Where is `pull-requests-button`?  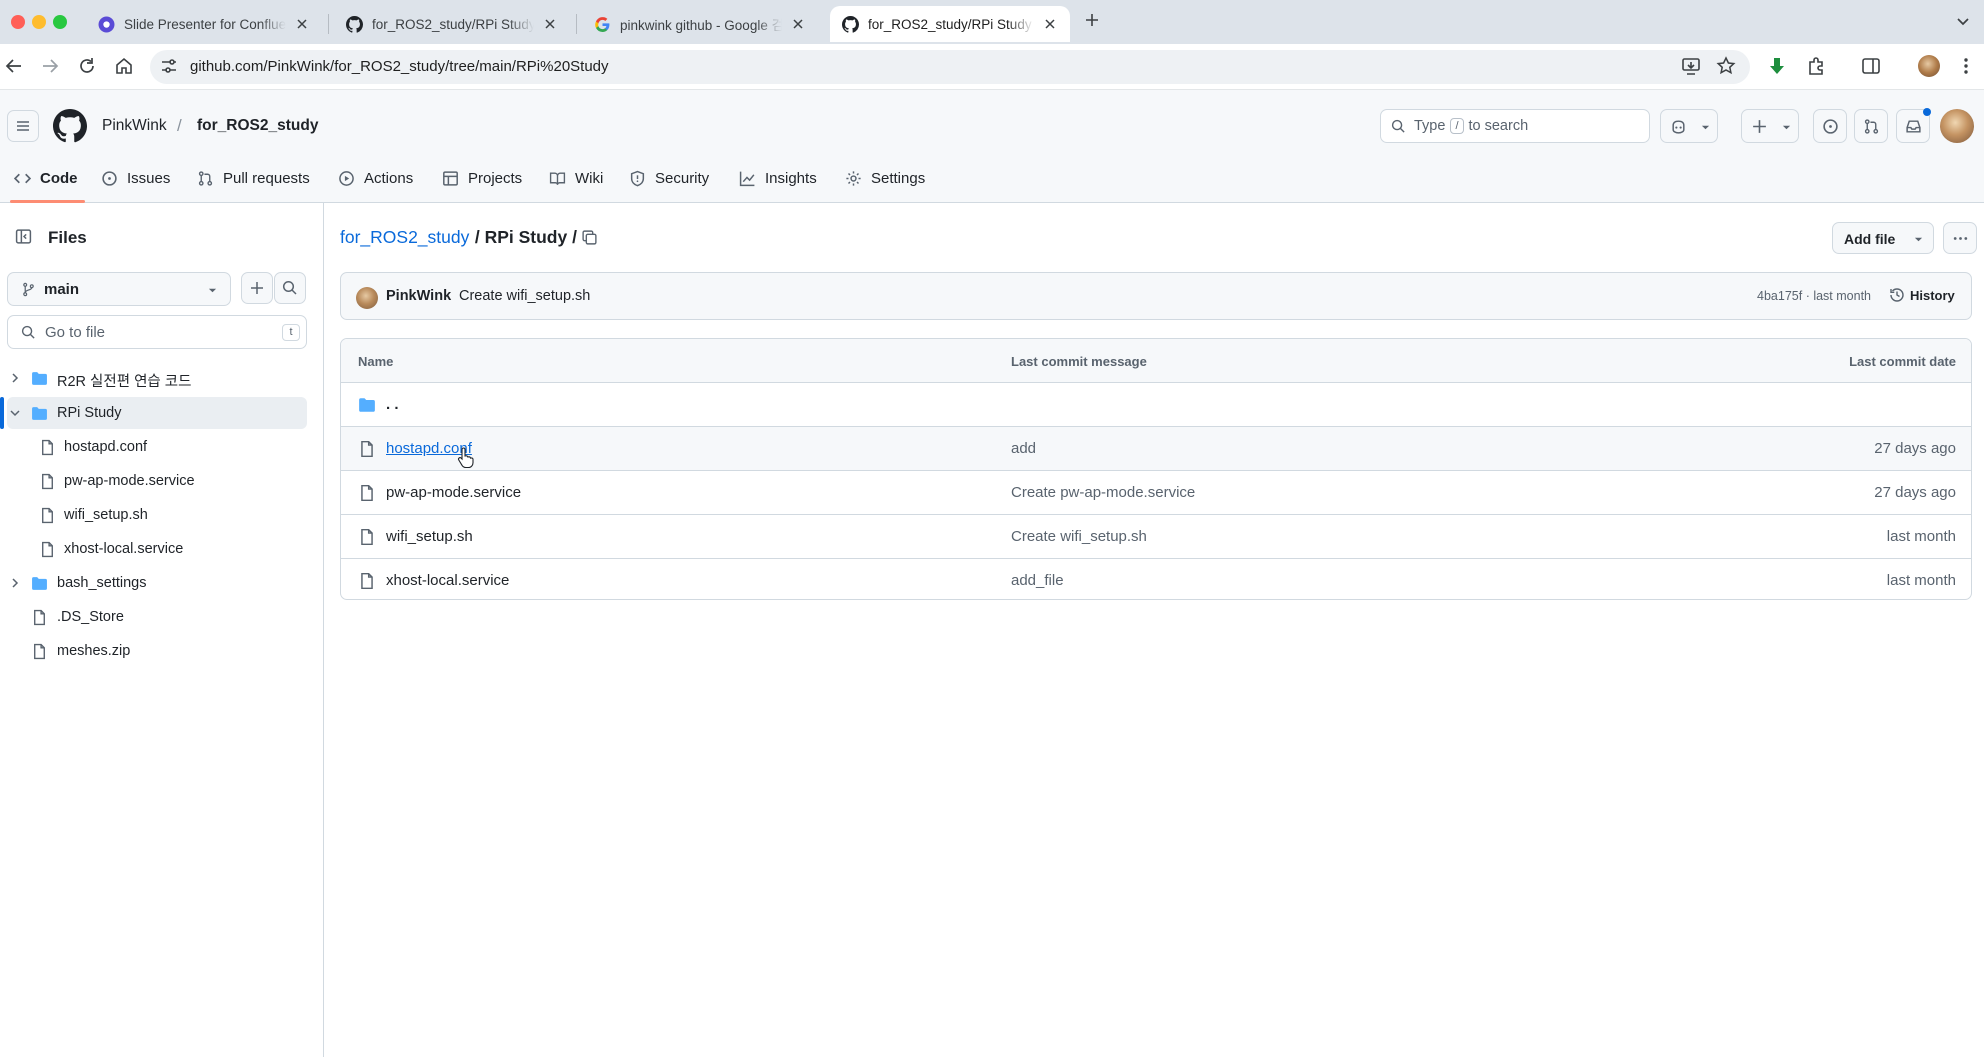
pull-requests-button is located at coordinates (1871, 126).